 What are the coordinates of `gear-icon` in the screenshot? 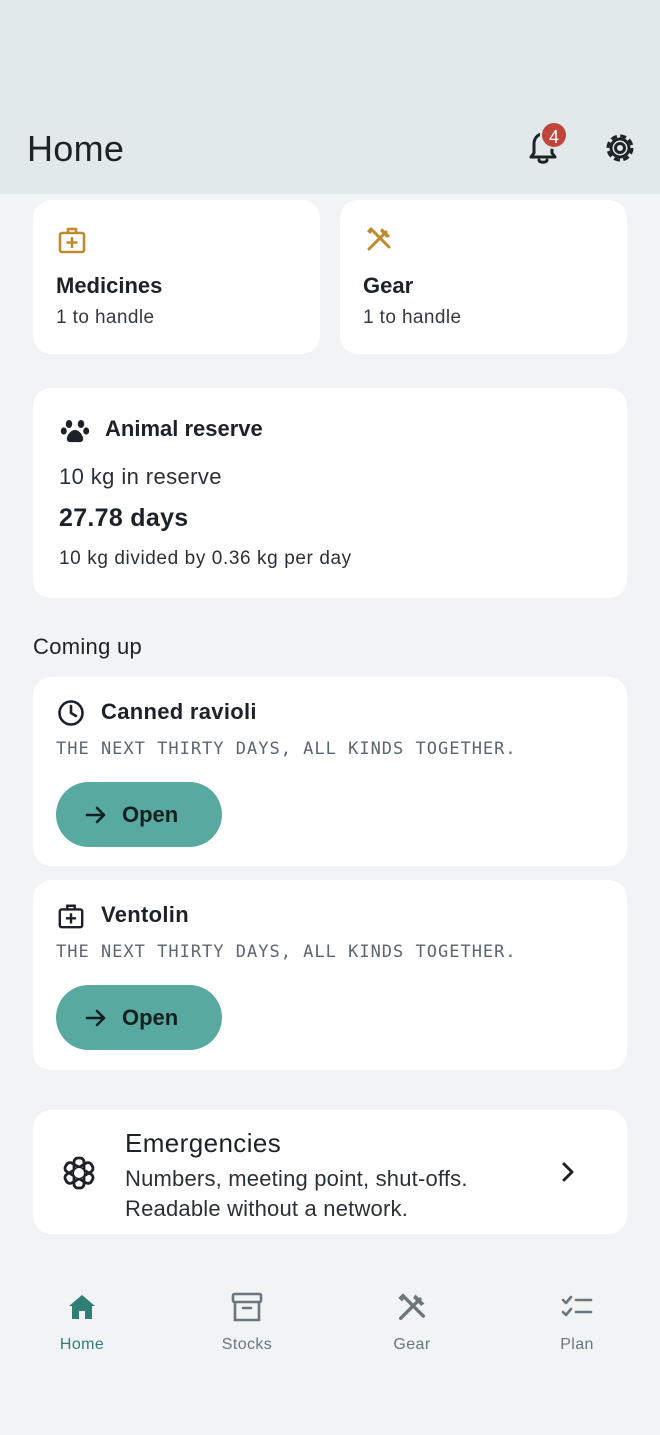 It's located at (620, 148).